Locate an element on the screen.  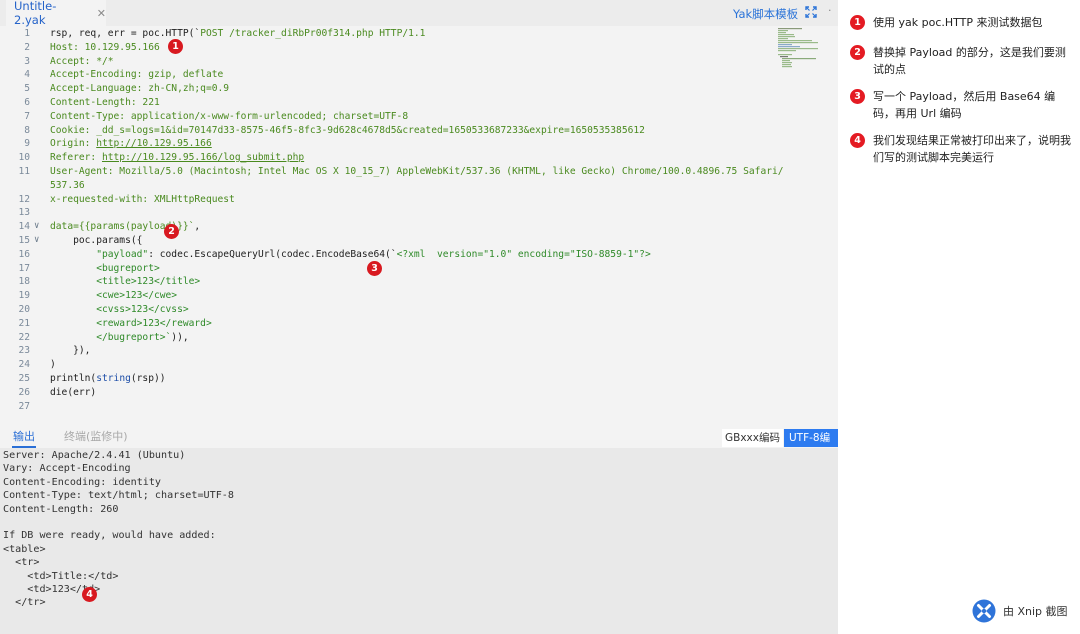
watermark-text: 由 Xnip 截图 is located at coordinates (1035, 611).